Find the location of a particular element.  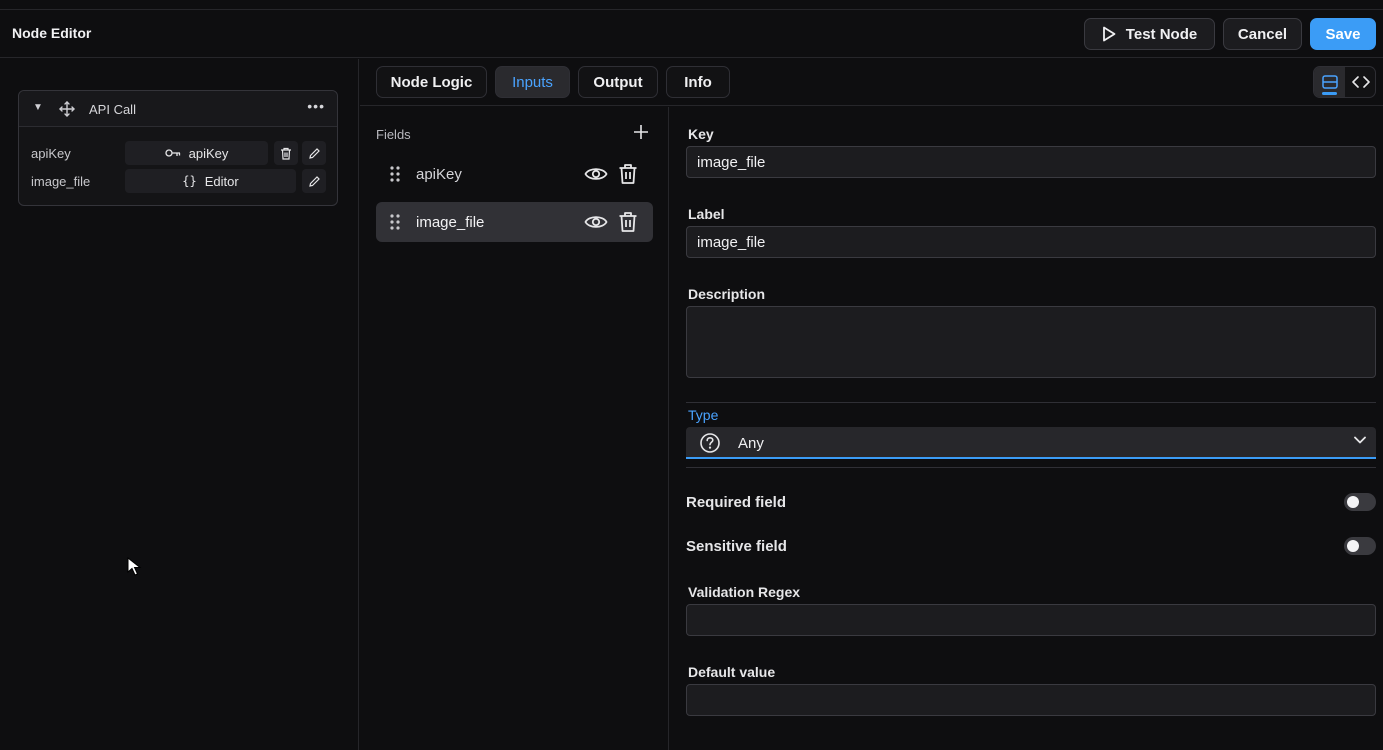

more-options-icon: ••• is located at coordinates (316, 106).